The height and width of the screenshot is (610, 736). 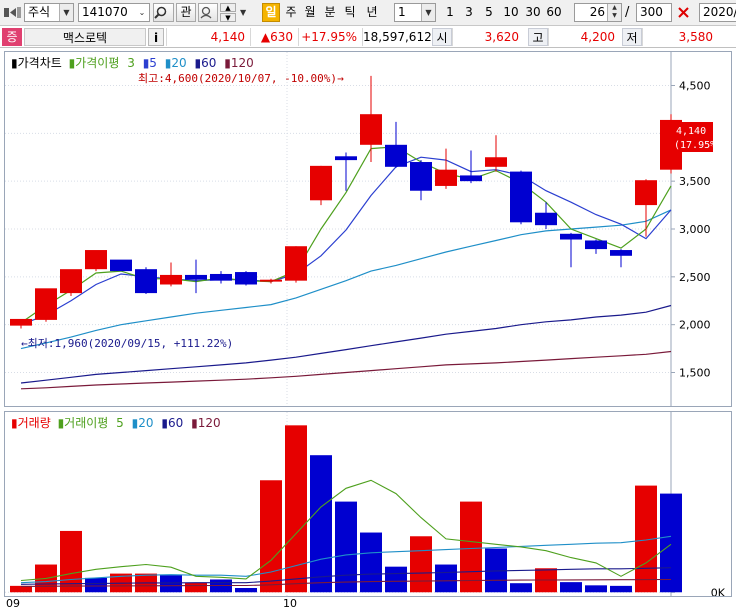 What do you see at coordinates (114, 12) in the screenshot?
I see `stock-code-input: 141070 ⌄` at bounding box center [114, 12].